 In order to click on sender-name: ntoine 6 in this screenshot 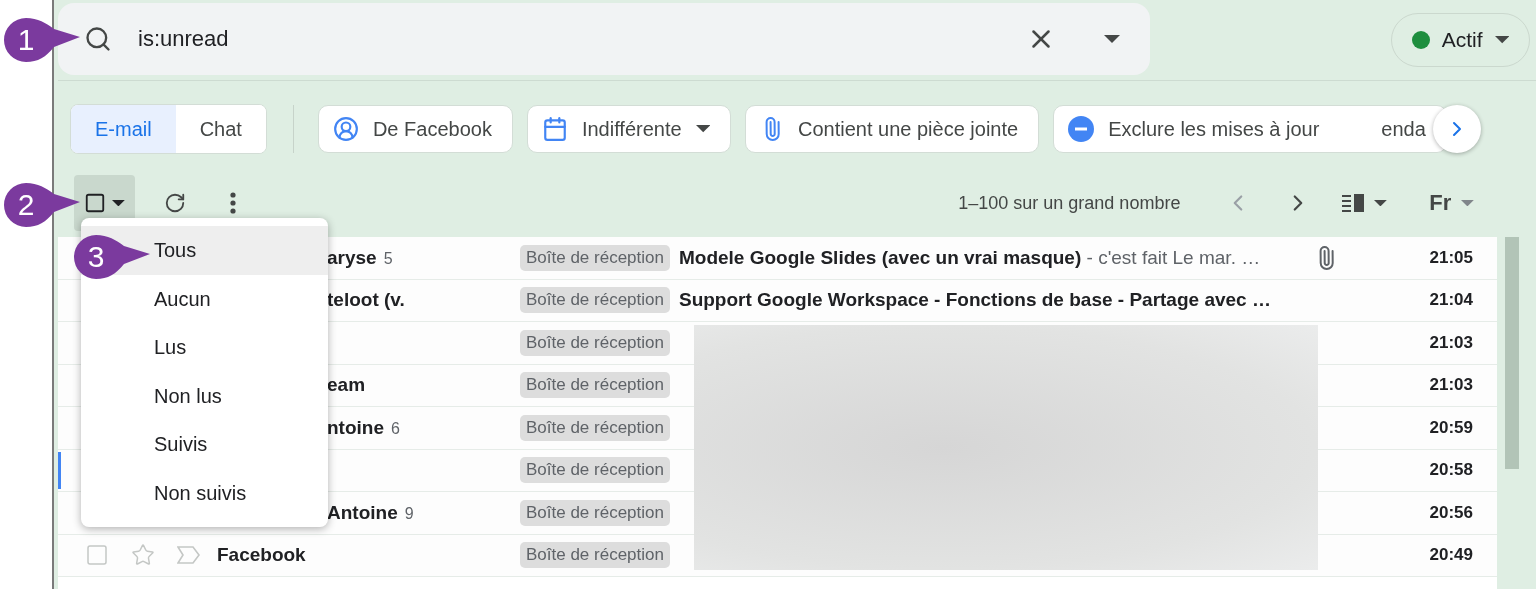, I will do `click(363, 427)`.